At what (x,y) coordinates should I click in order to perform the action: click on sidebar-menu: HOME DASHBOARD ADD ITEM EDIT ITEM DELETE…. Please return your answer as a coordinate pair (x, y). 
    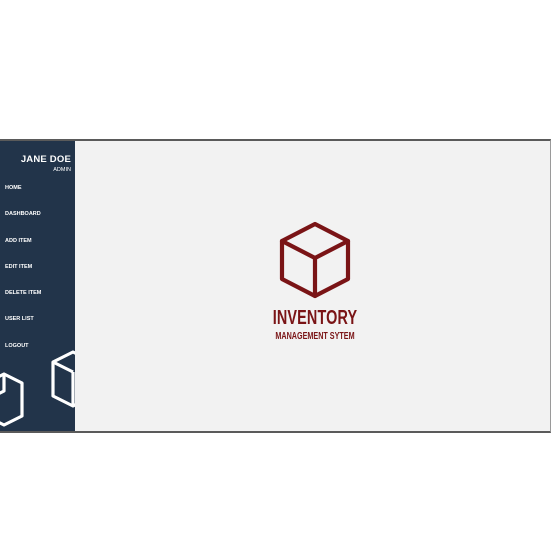
    Looking at the image, I should click on (23, 277).